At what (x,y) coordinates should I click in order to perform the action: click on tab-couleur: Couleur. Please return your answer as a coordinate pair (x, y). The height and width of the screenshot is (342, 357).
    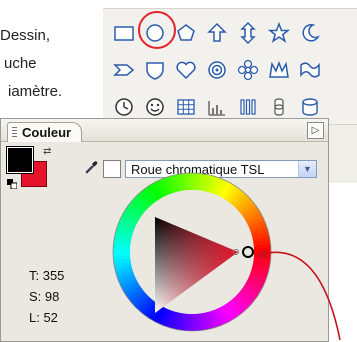
    Looking at the image, I should click on (45, 132).